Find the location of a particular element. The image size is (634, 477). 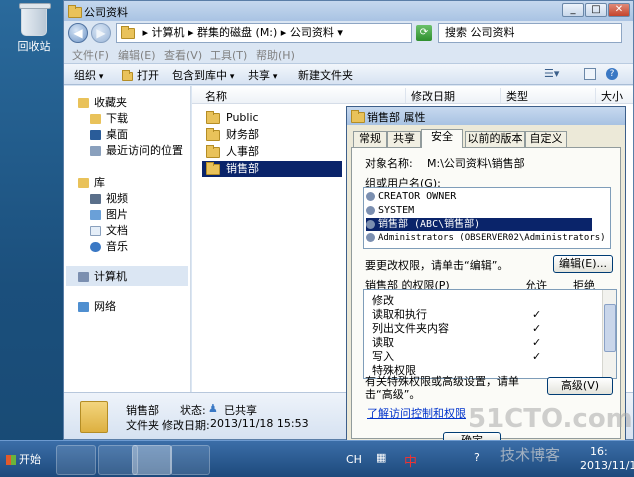

open-button: 打开 is located at coordinates (140, 75).